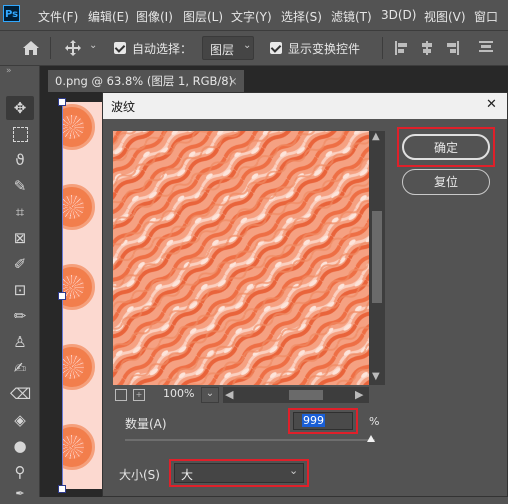 The image size is (508, 504). What do you see at coordinates (446, 147) in the screenshot?
I see `ok-button: 确定` at bounding box center [446, 147].